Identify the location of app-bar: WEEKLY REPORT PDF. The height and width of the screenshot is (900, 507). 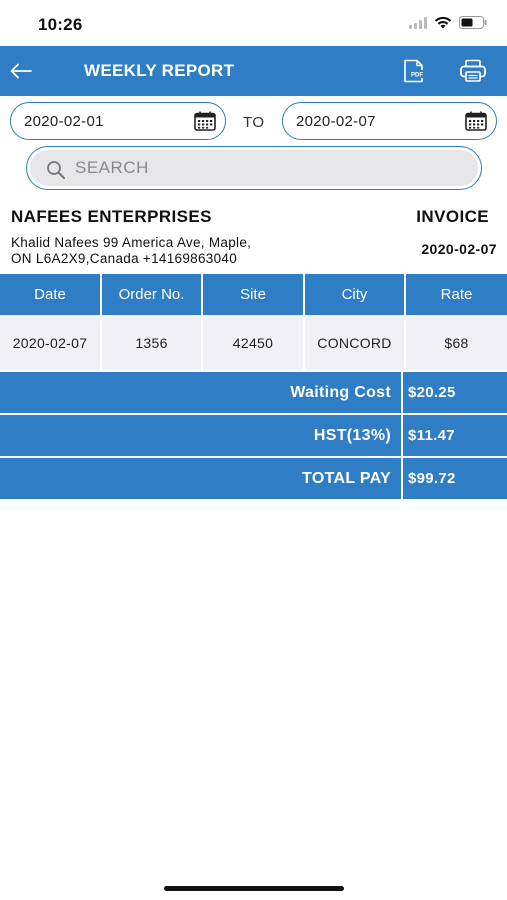
(253, 71).